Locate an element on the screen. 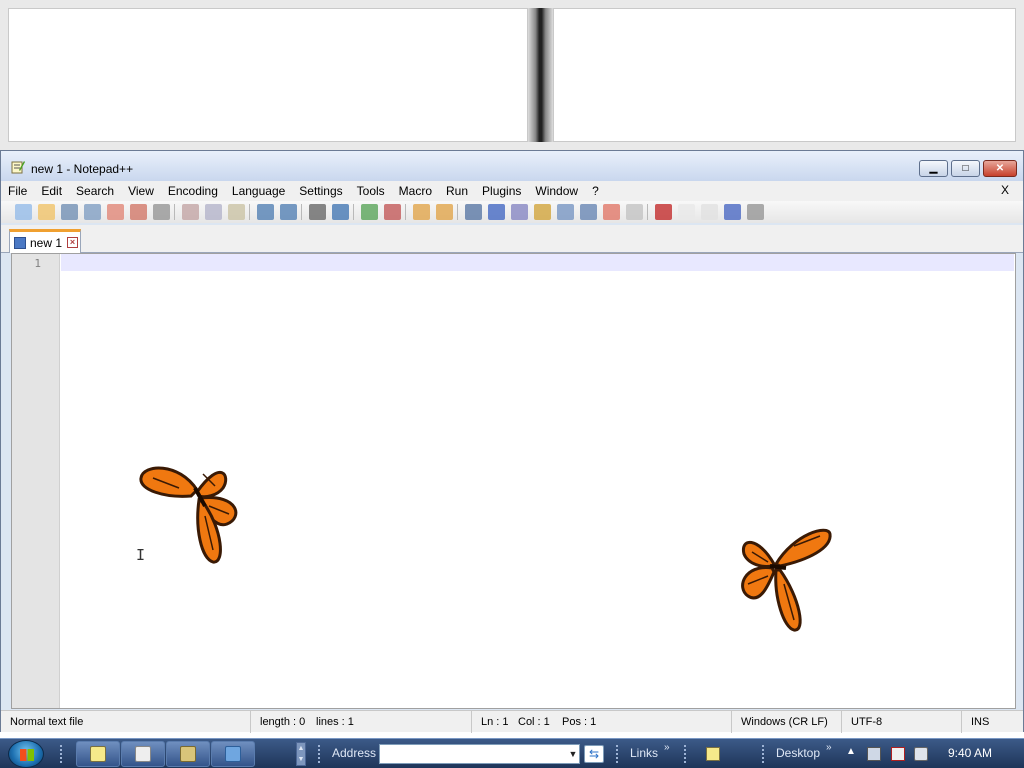  sync-horizontal-icon is located at coordinates (444, 212).